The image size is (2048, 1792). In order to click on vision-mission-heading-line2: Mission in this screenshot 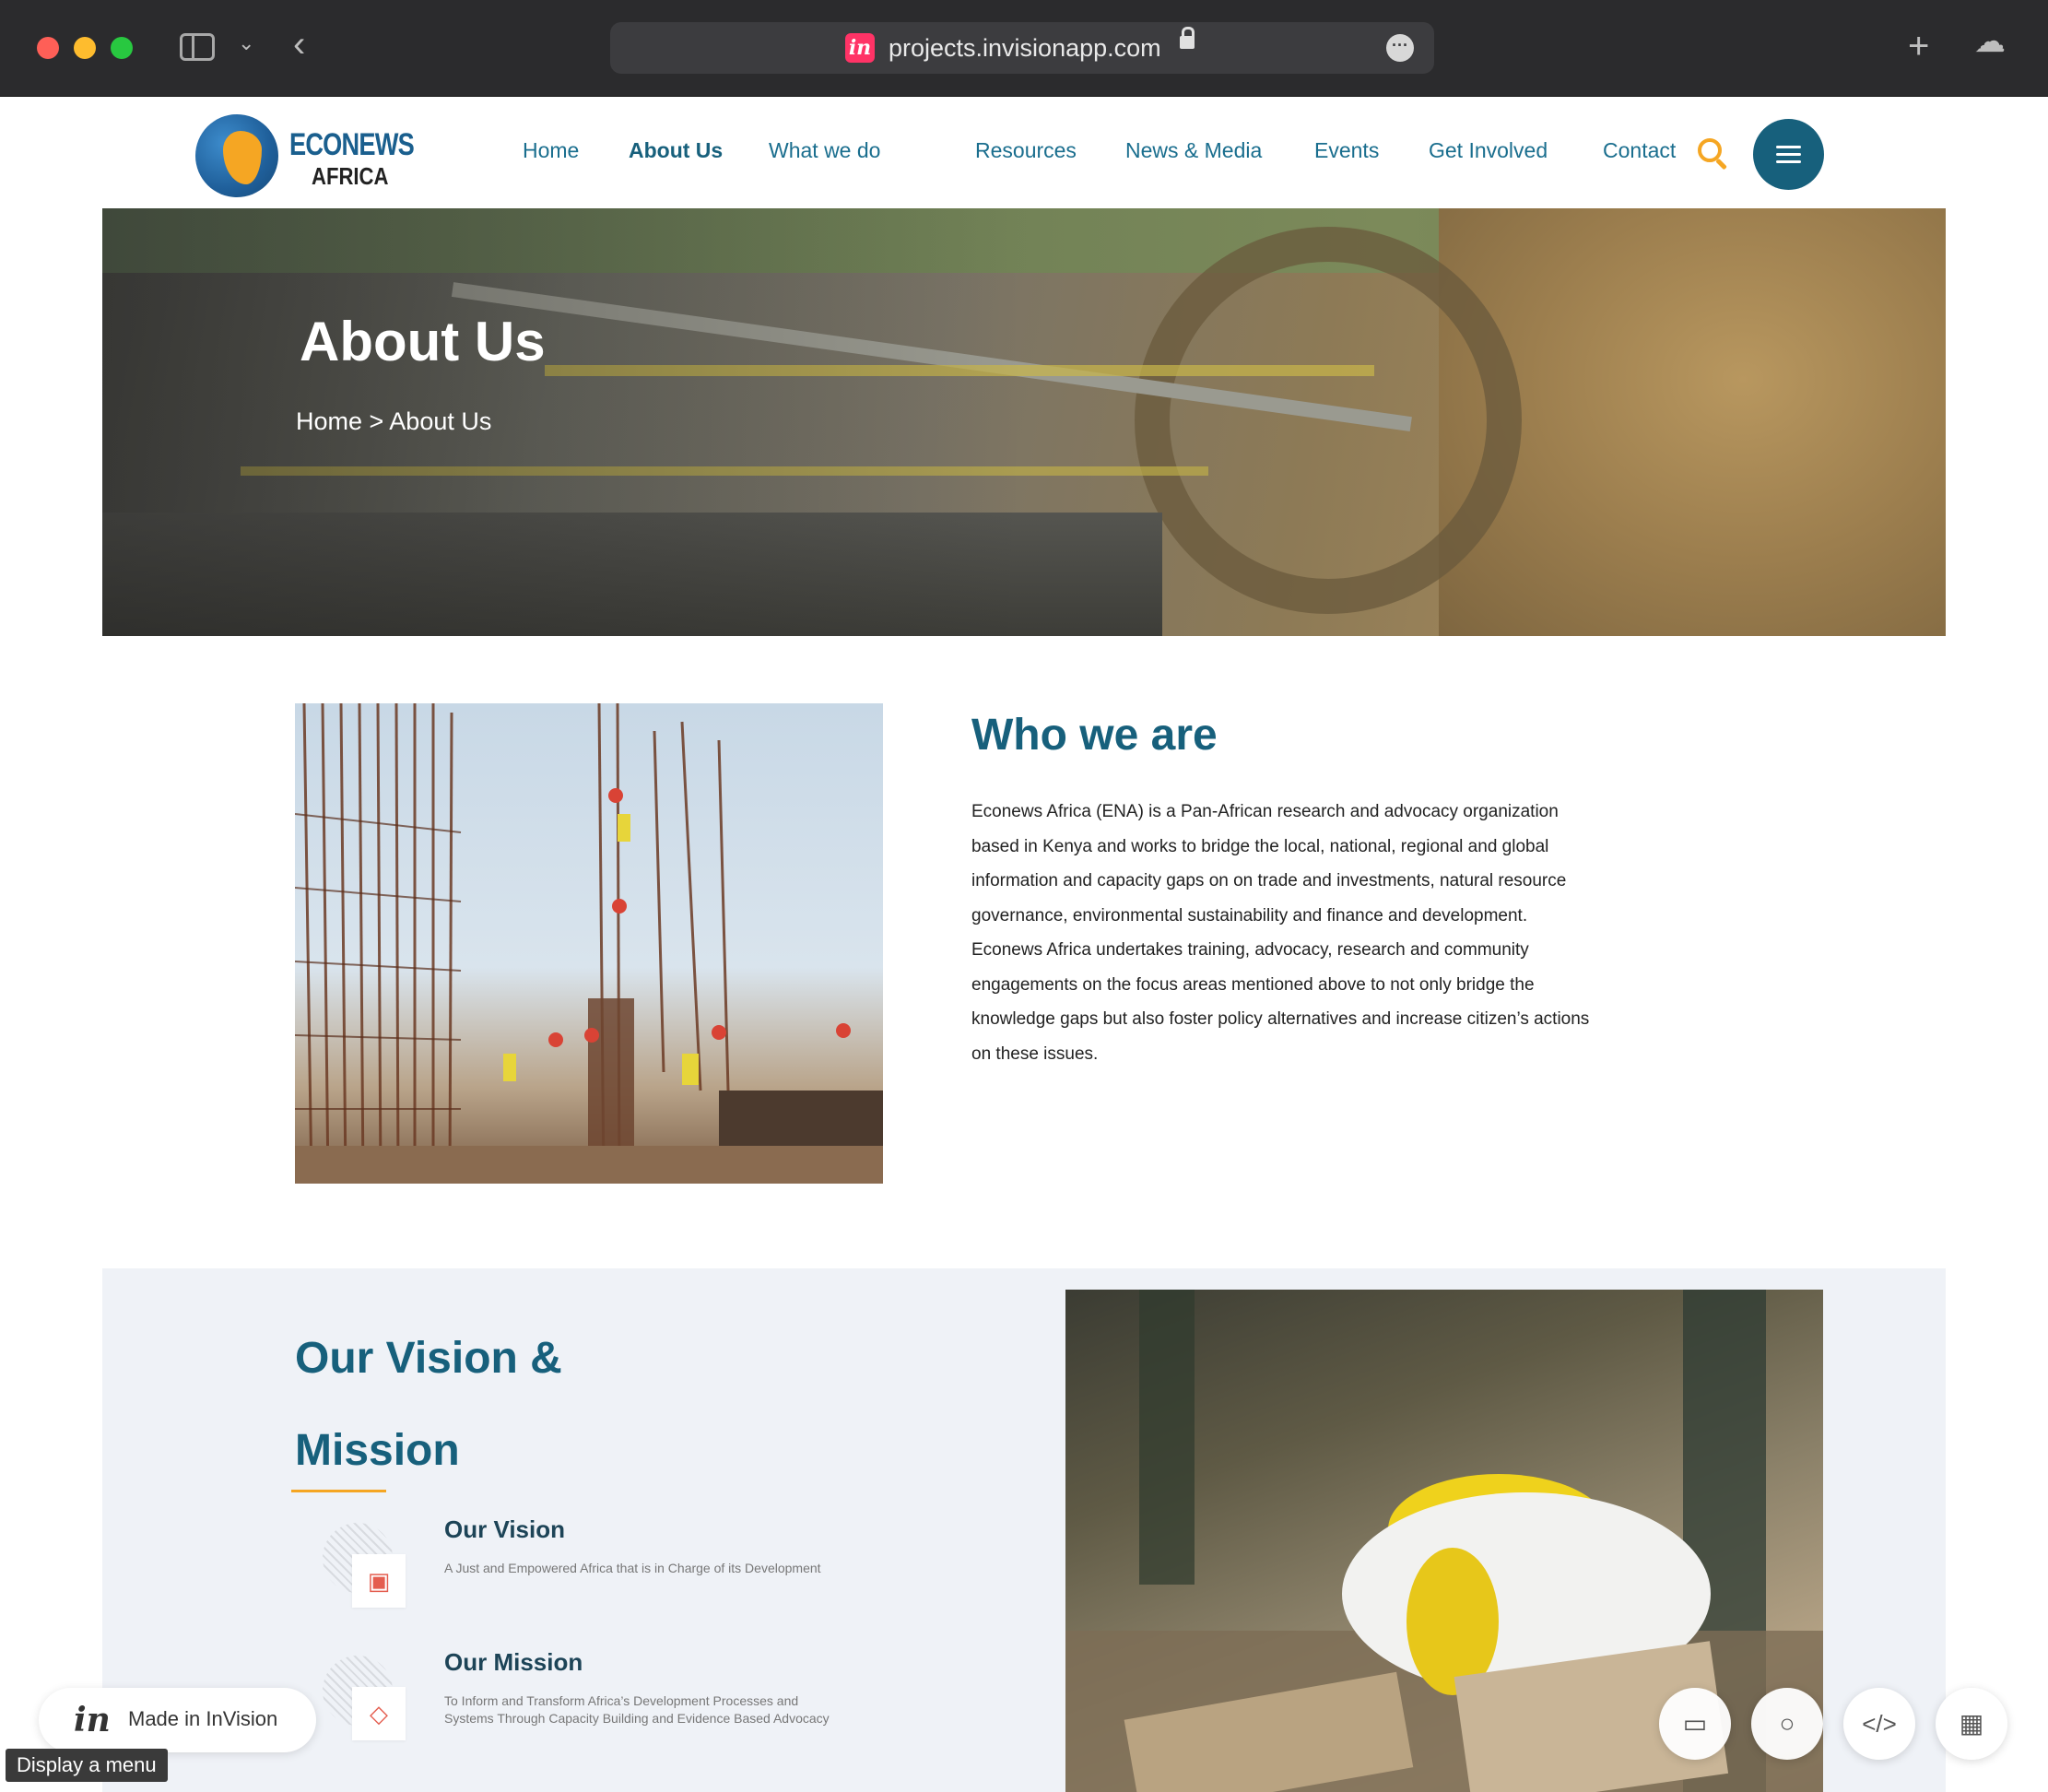, I will do `click(377, 1450)`.